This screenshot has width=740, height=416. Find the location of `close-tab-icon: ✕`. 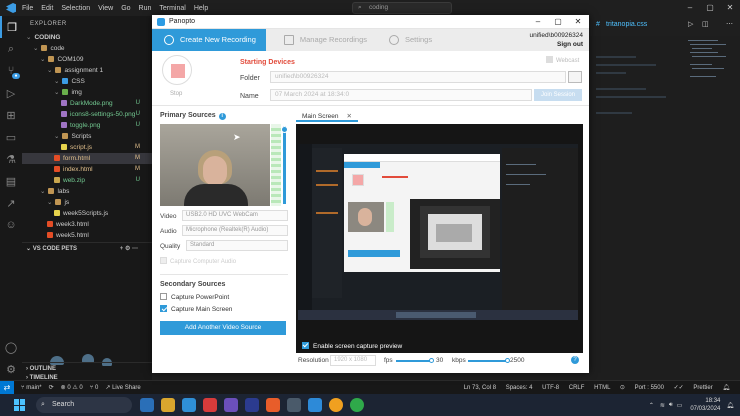

close-tab-icon: ✕ is located at coordinates (349, 116).